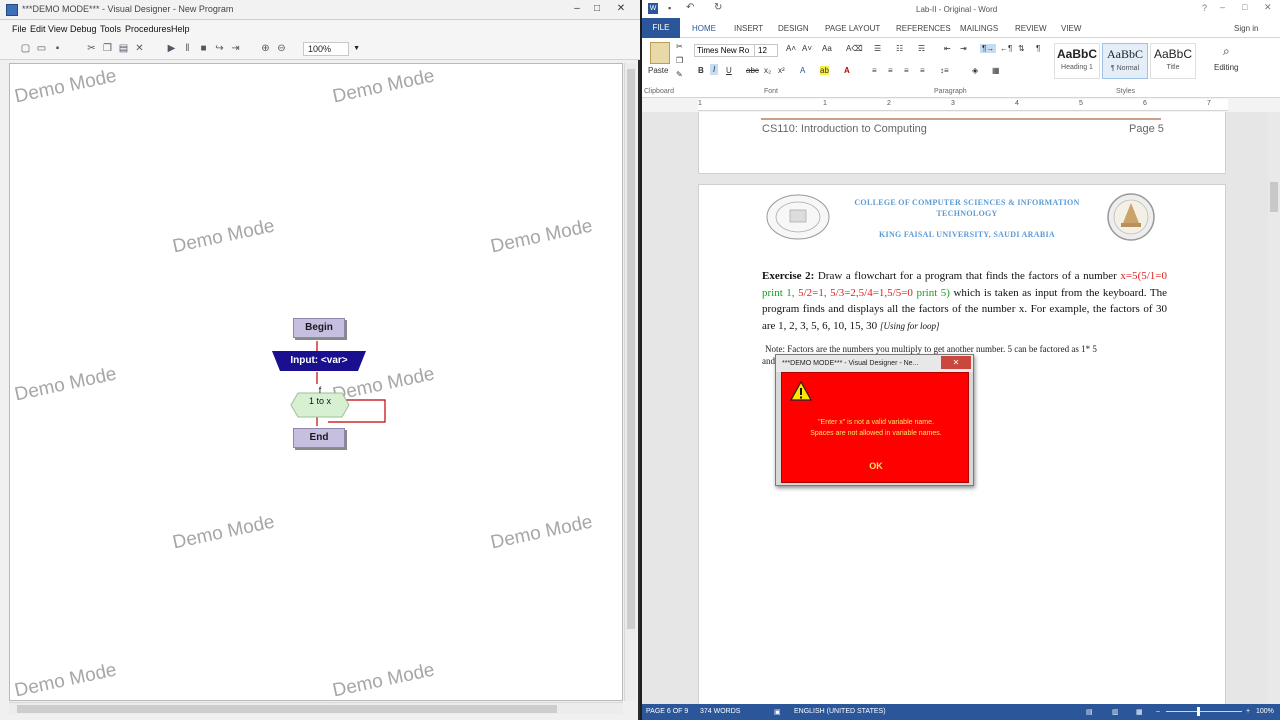 This screenshot has width=1280, height=720. What do you see at coordinates (690, 7) in the screenshot?
I see `undo-icon: ↶` at bounding box center [690, 7].